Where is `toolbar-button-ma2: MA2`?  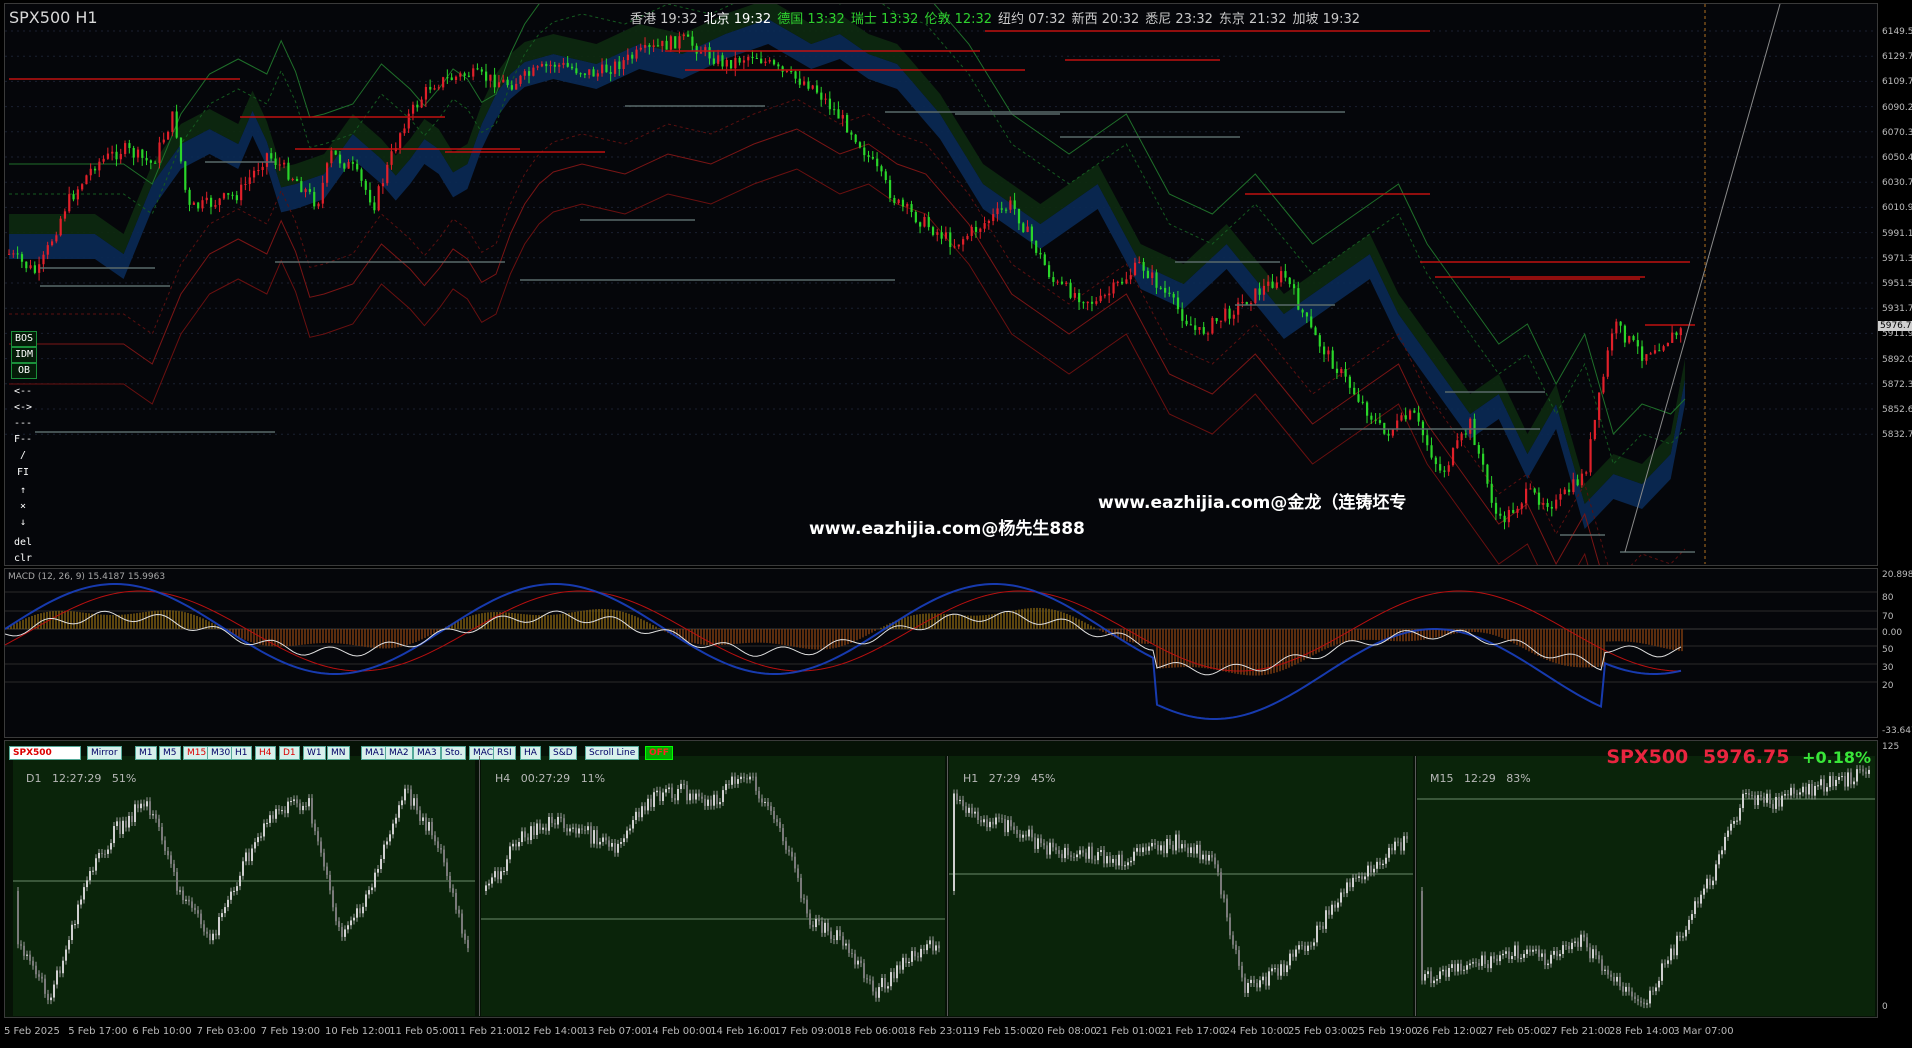 toolbar-button-ma2: MA2 is located at coordinates (399, 753).